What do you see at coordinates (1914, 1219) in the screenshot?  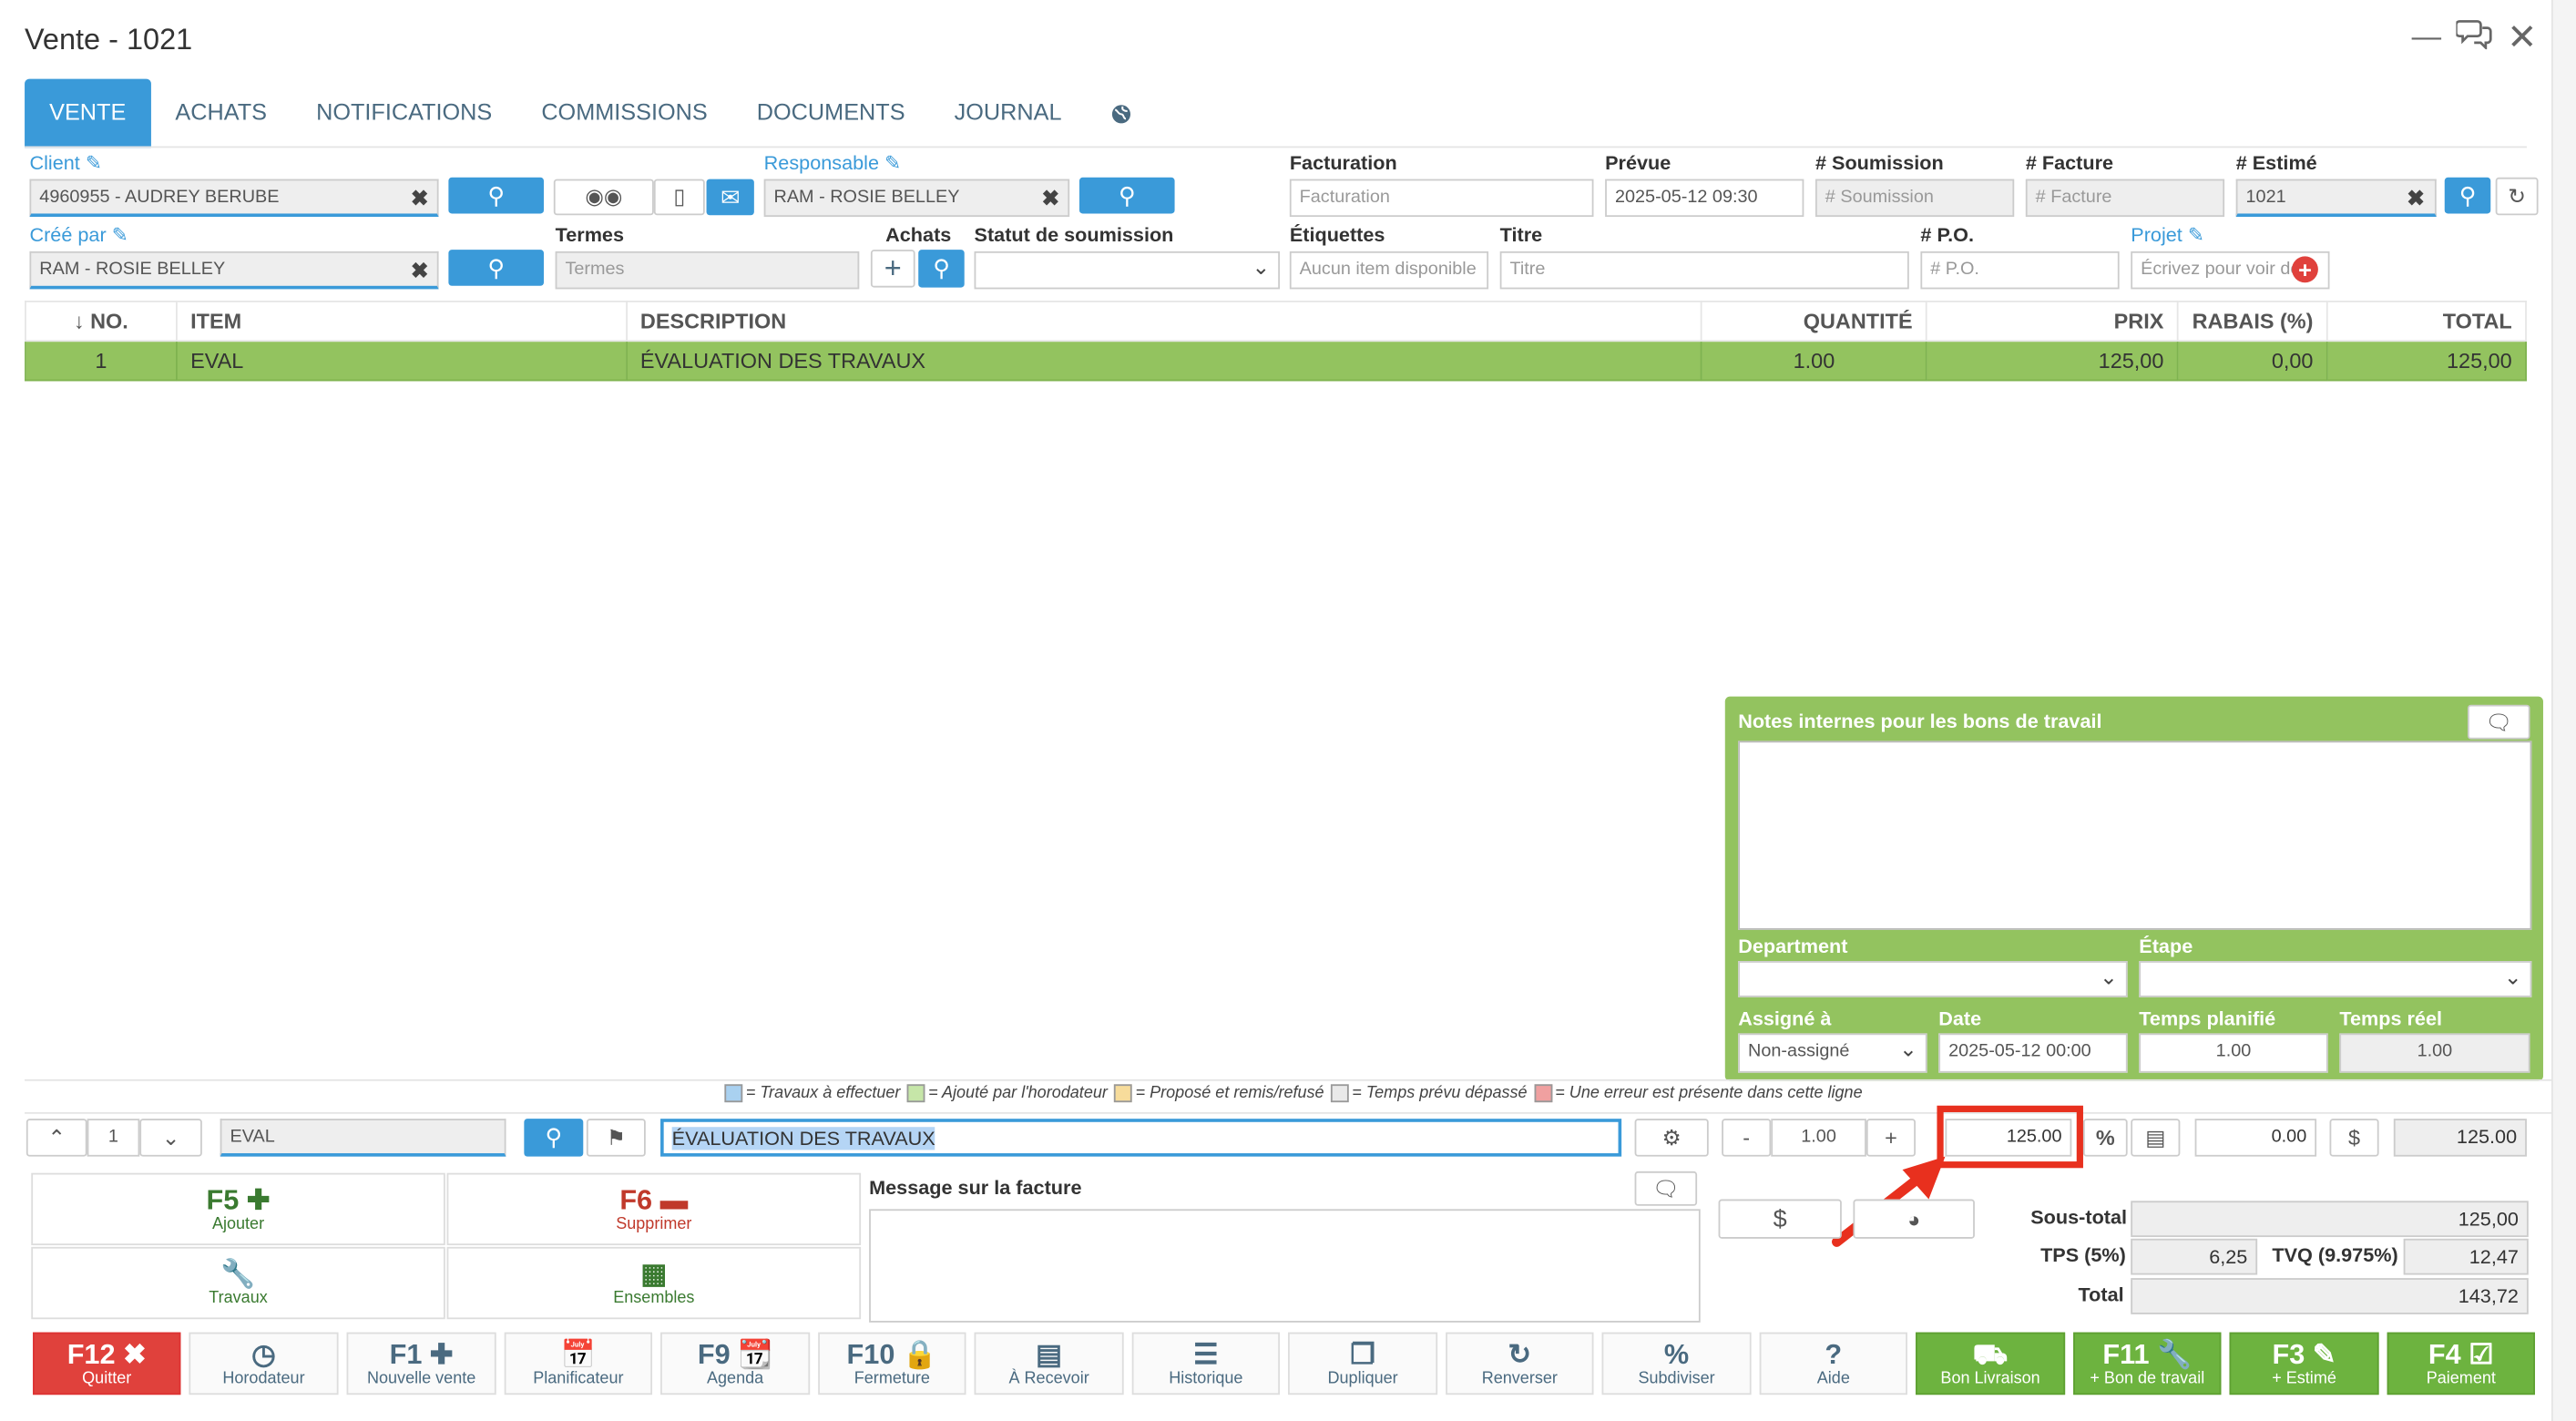 I see `pie-chart-button: ◕` at bounding box center [1914, 1219].